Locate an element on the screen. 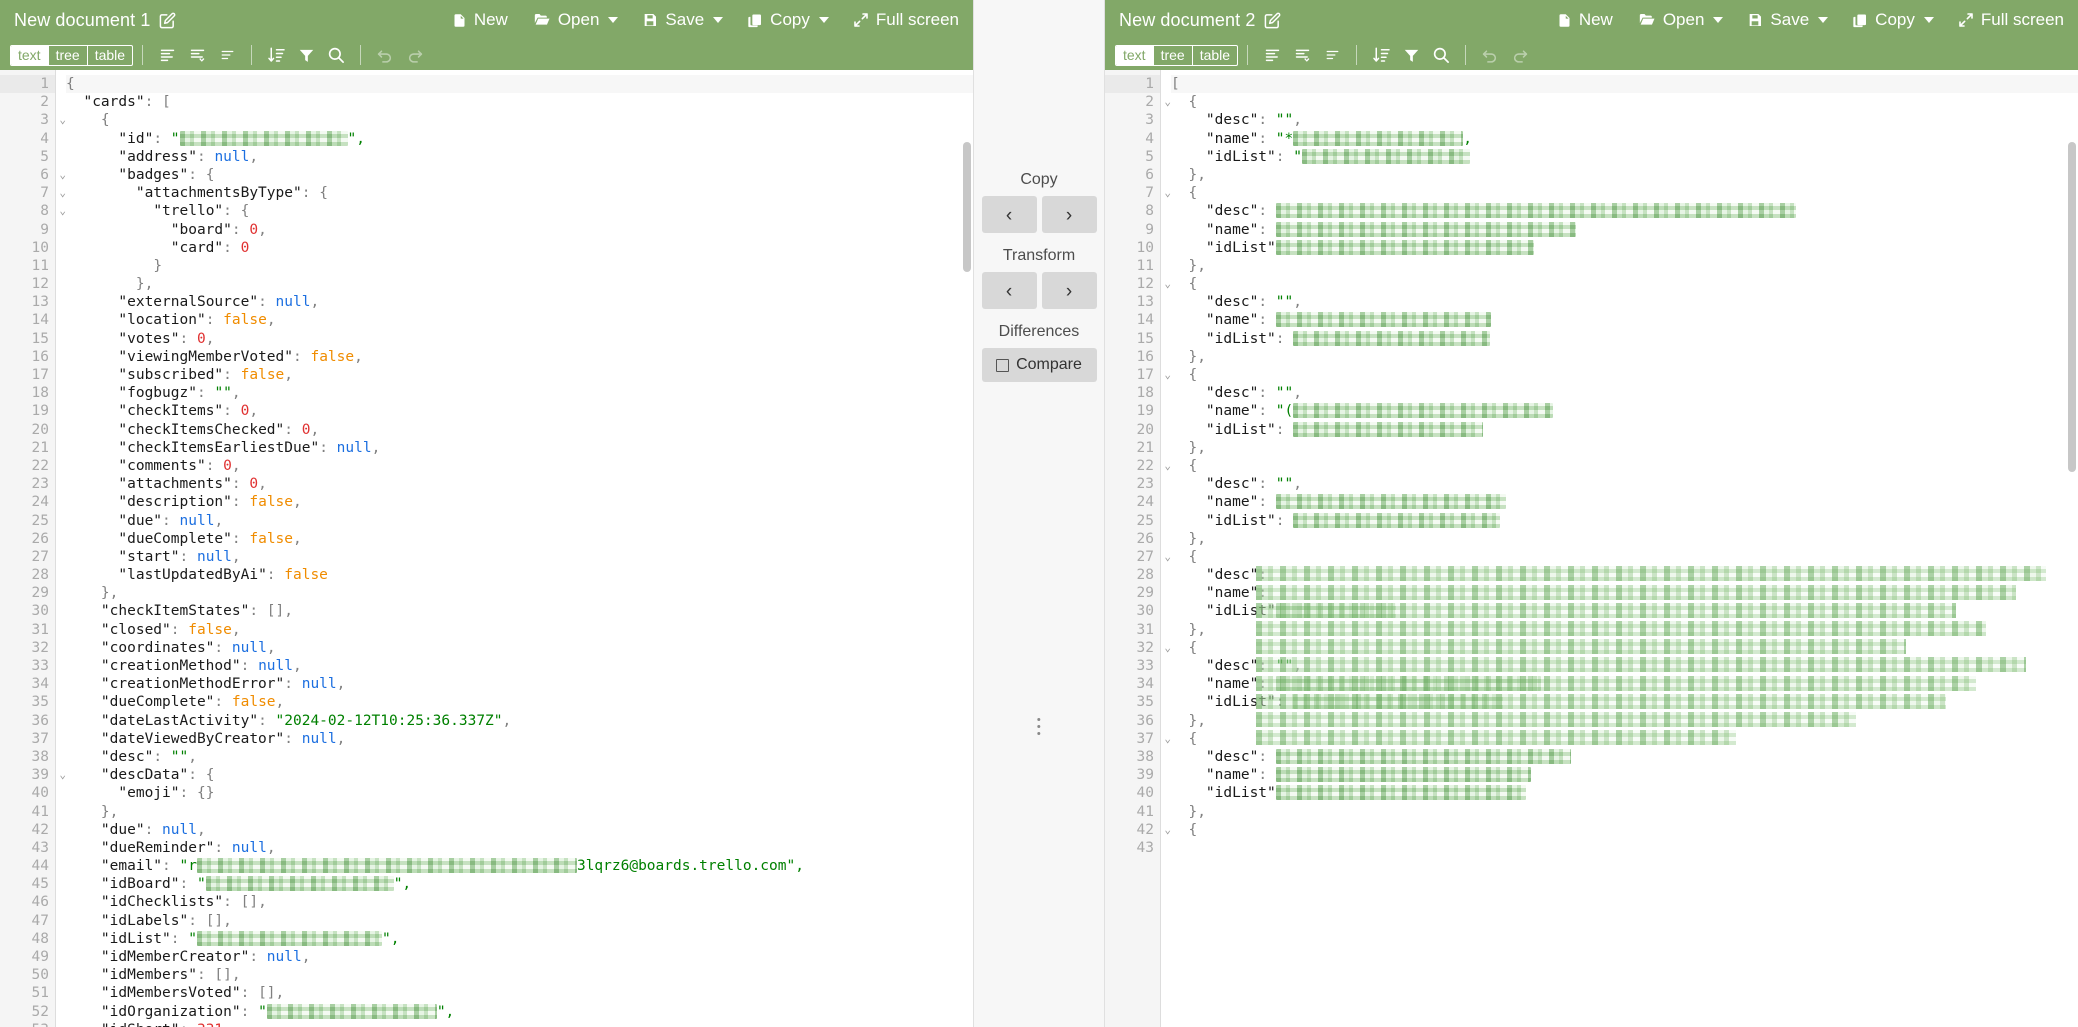 The width and height of the screenshot is (2078, 1027). code-line: "viewingMemberVoted": false, is located at coordinates (240, 356).